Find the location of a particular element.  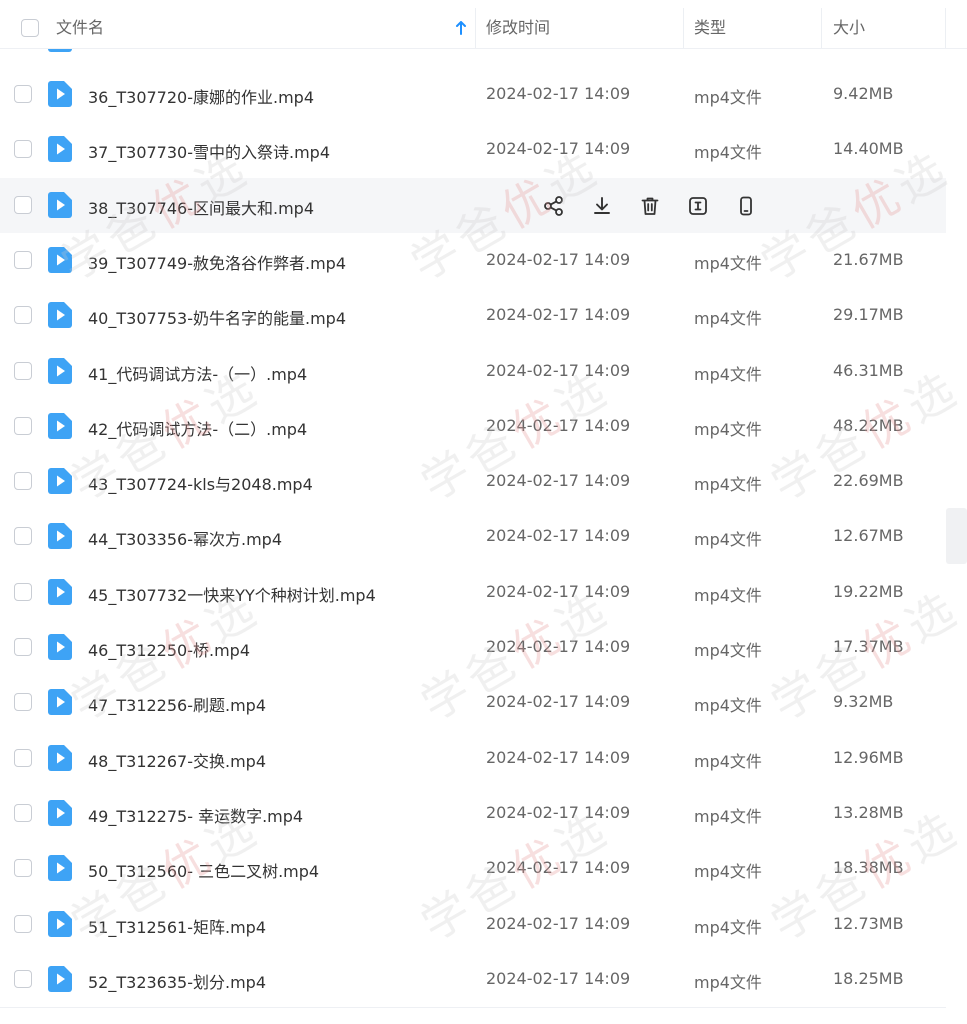

file-name: 40_T307753-奶牛名字的能量.mp4 is located at coordinates (217, 317).